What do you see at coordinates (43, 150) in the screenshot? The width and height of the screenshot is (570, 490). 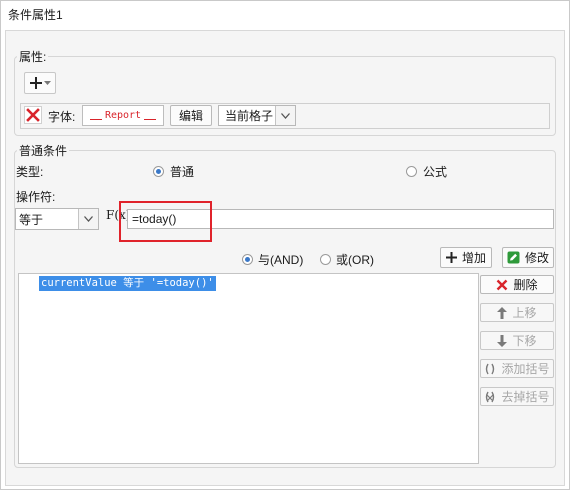 I see `condition-legend: 普通条件` at bounding box center [43, 150].